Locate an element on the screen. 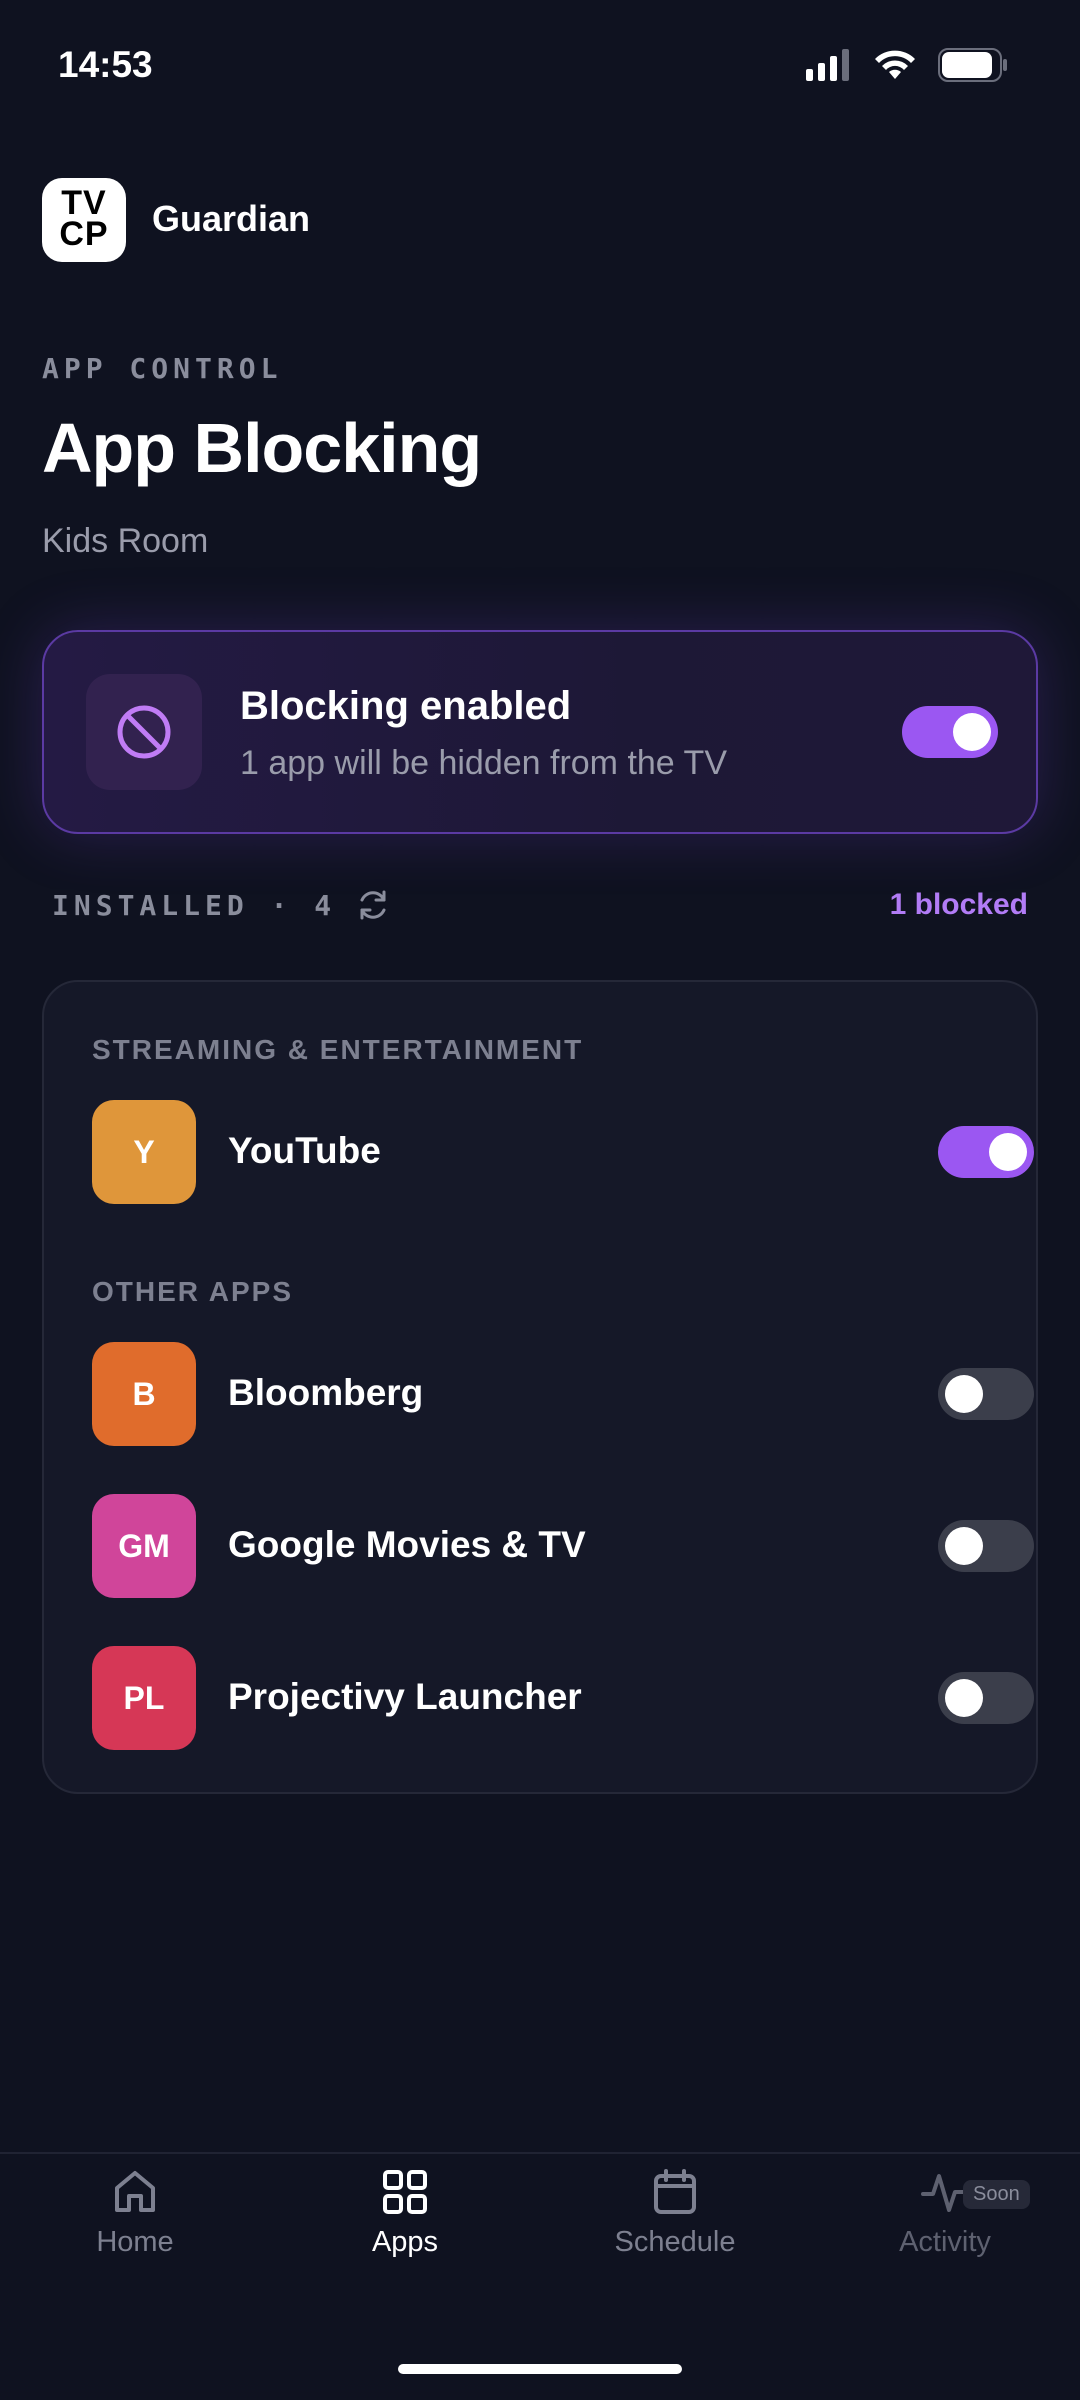  app-logo: TV CP is located at coordinates (84, 220).